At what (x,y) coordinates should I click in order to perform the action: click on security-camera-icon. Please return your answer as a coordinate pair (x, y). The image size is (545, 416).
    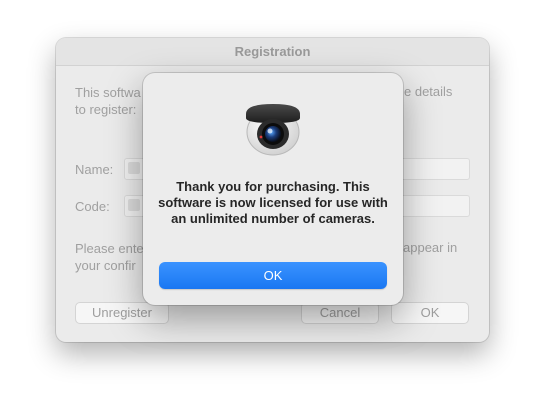
    Looking at the image, I should click on (273, 130).